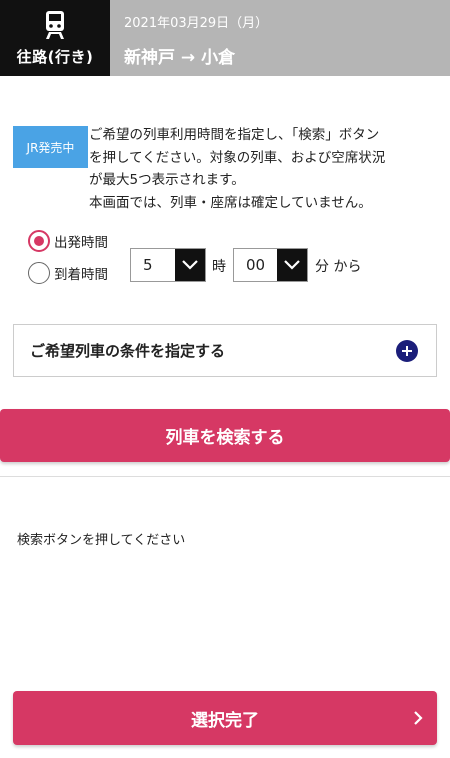  I want to click on selection-complete-label: 選択完了, so click(225, 720).